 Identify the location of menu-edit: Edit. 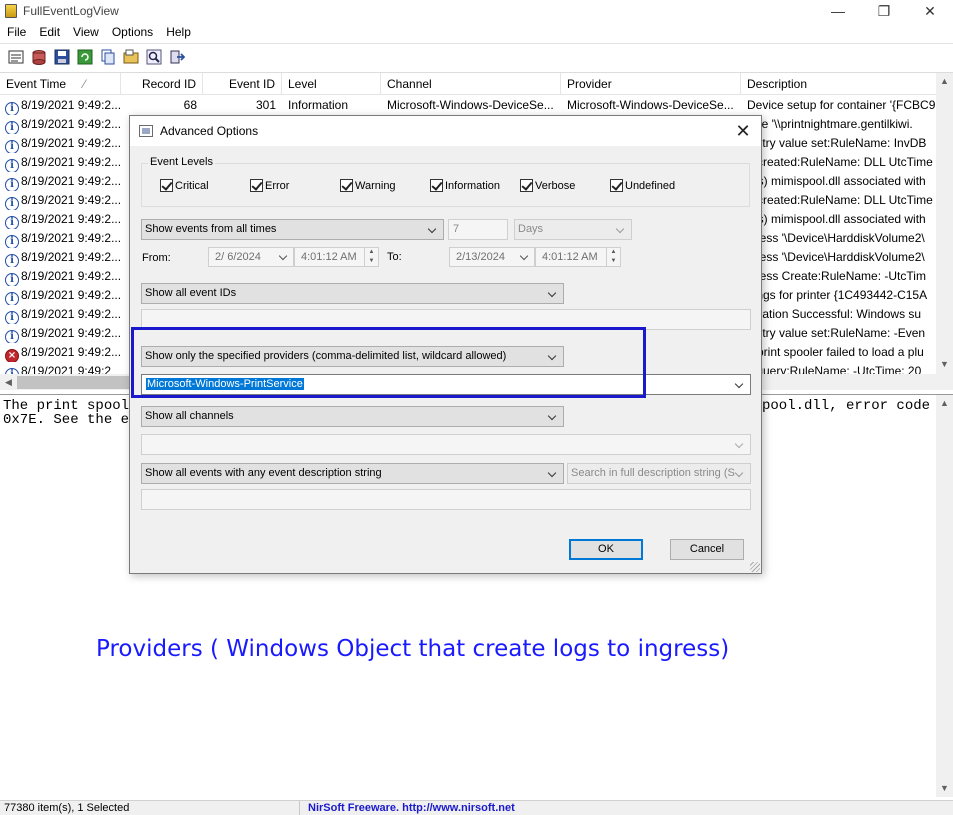
(49, 32).